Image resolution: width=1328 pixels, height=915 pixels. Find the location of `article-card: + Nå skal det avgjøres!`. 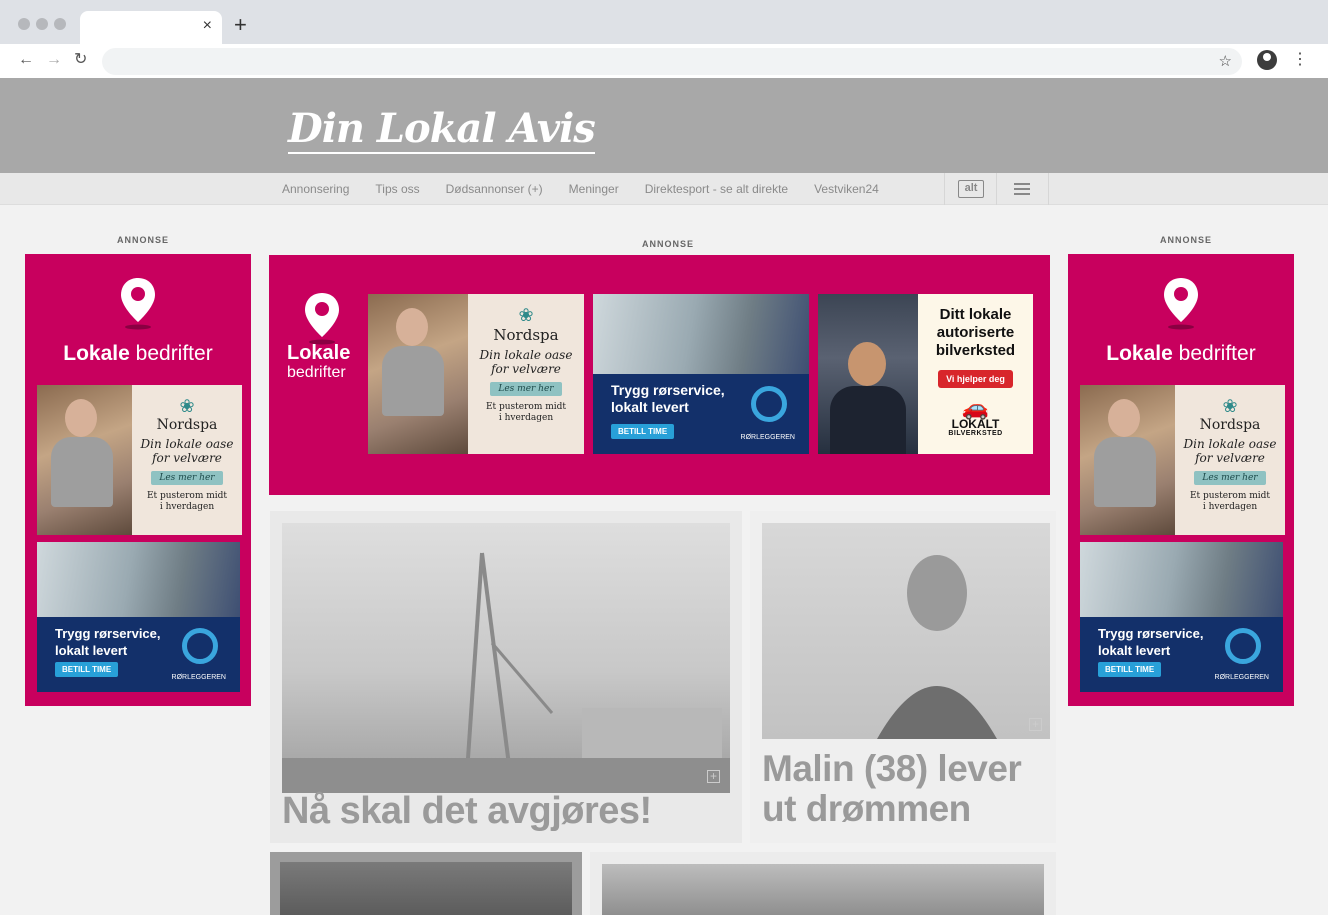

article-card: + Nå skal det avgjøres! is located at coordinates (506, 677).